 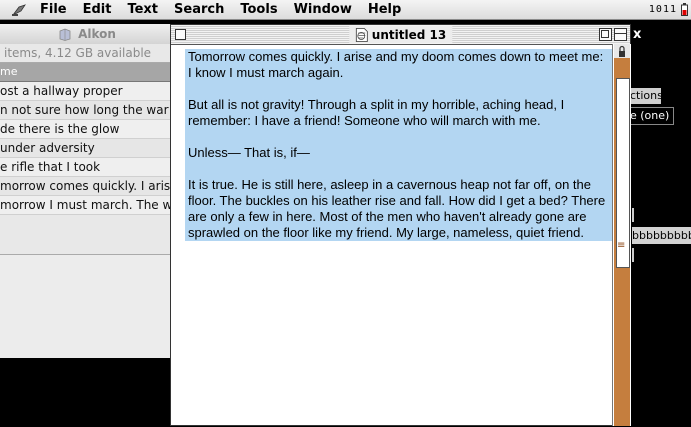 I want to click on menu-edit: Edit, so click(x=97, y=9).